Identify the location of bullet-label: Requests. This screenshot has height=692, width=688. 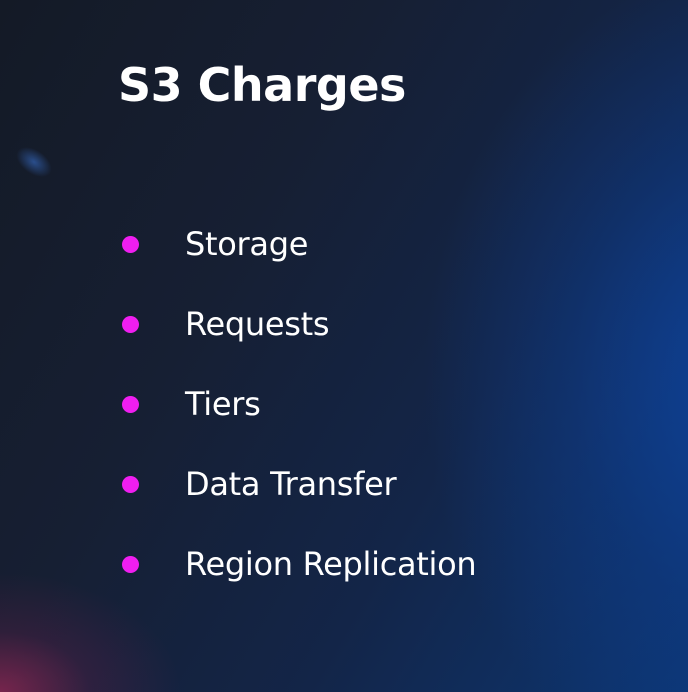
(257, 324).